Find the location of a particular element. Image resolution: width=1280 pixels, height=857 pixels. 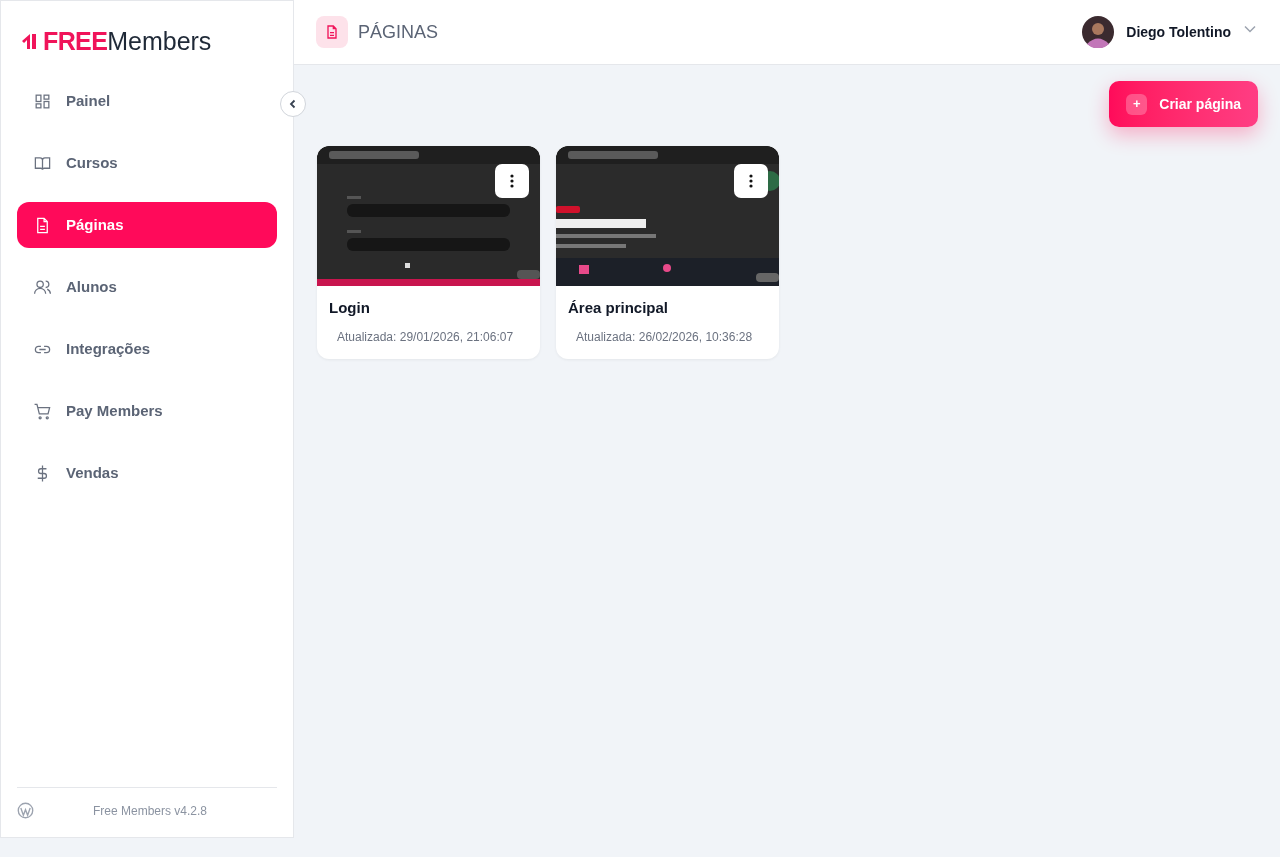

page-name: Área principal is located at coordinates (619, 308).